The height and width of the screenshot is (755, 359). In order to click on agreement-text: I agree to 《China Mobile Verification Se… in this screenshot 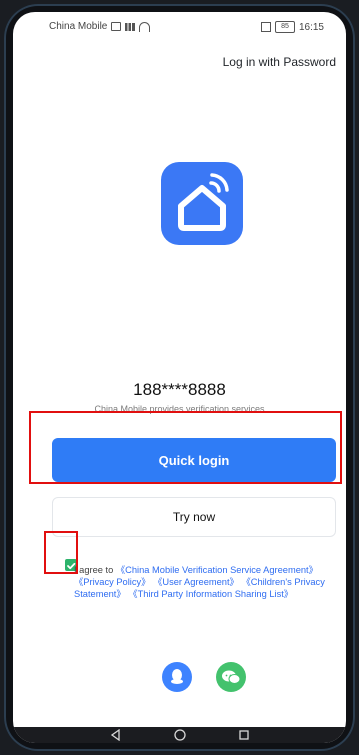, I will do `click(206, 582)`.